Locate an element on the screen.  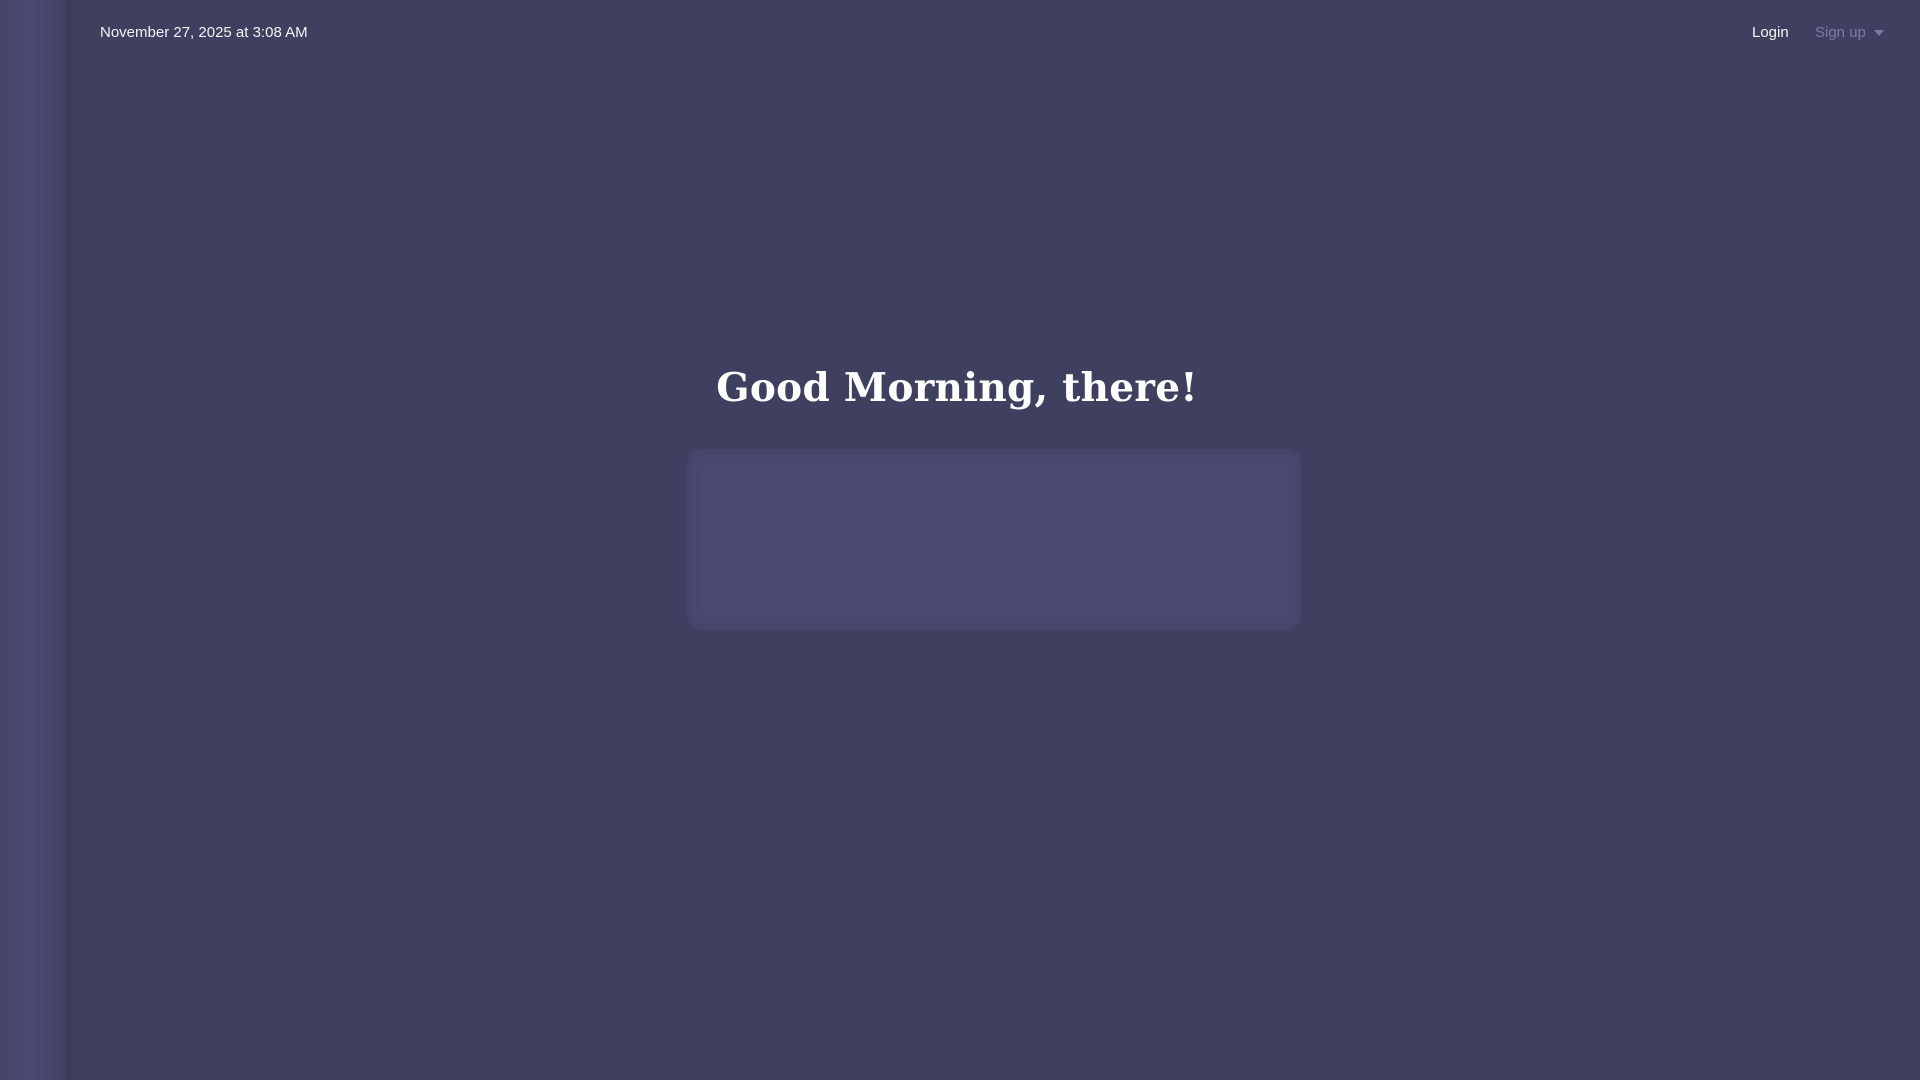
login-link: Login is located at coordinates (1770, 32).